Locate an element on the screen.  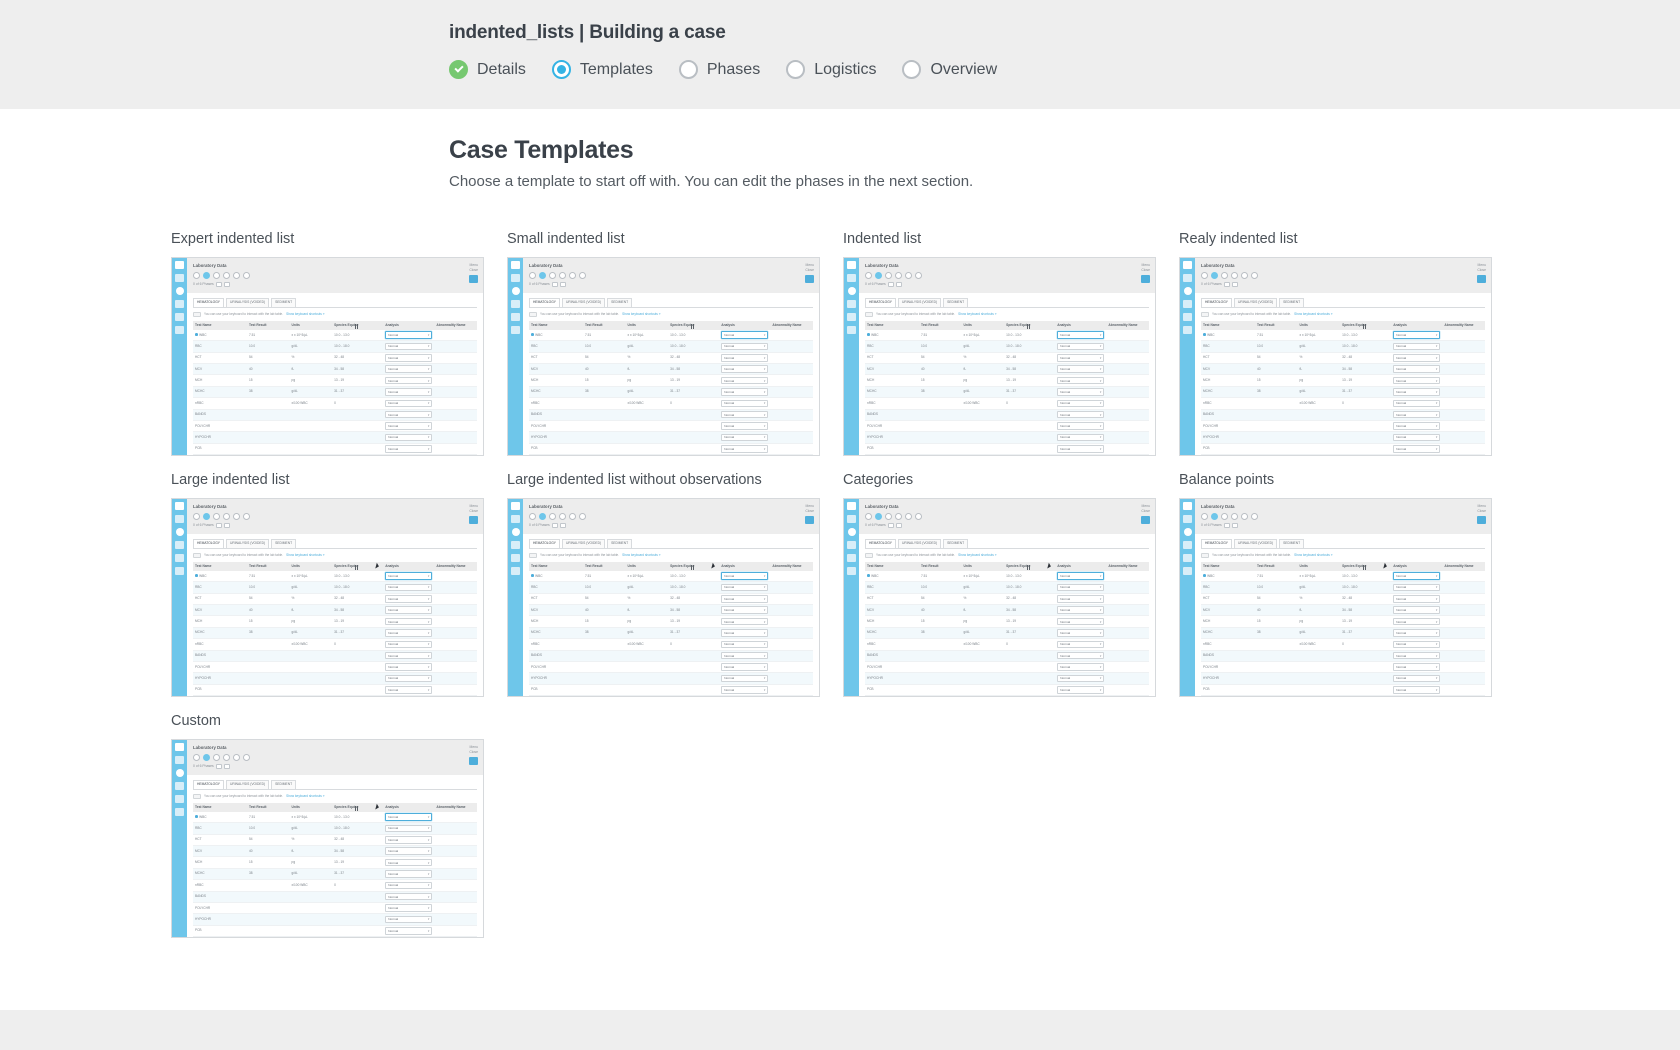
table-row: BANDS Normal ▾ is located at coordinates (1007, 415).